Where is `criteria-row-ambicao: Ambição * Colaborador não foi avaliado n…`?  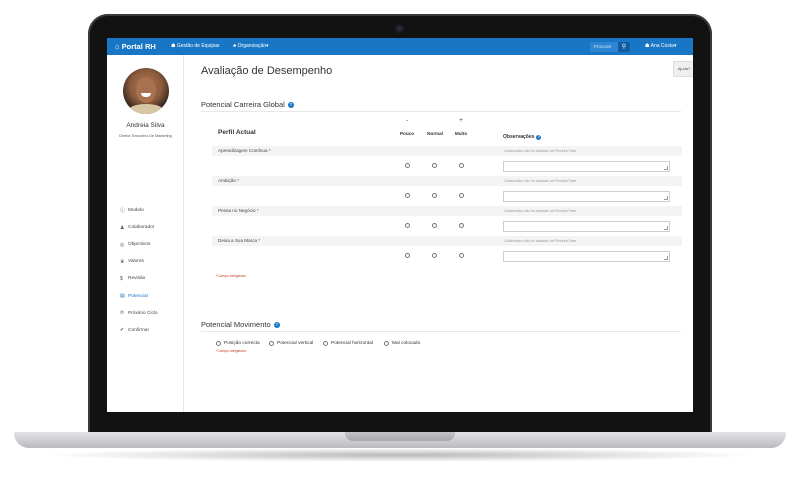 criteria-row-ambicao: Ambição * Colaborador não foi avaliado n… is located at coordinates (447, 181).